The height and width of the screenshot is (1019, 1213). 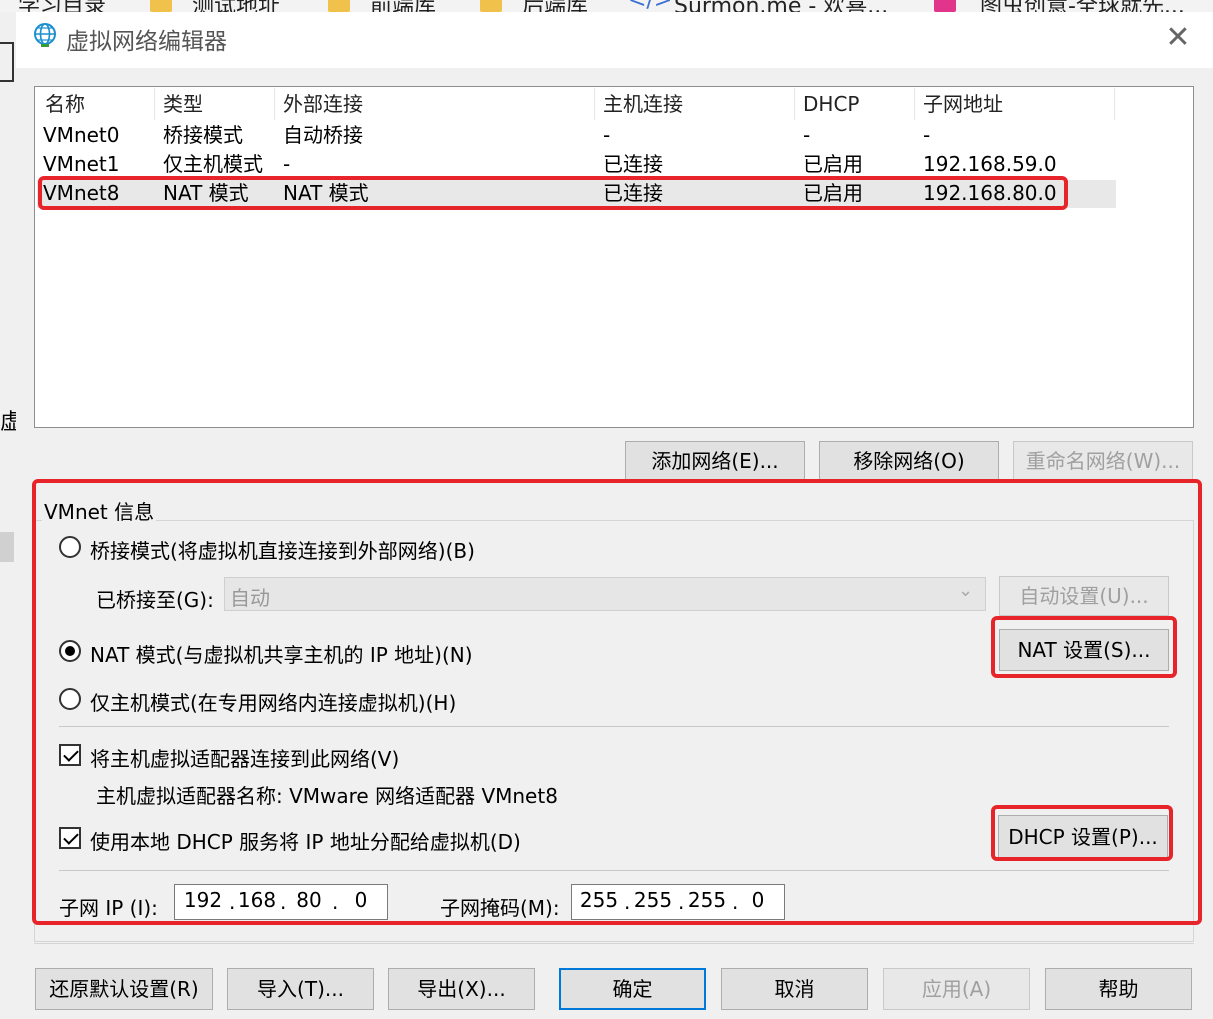 I want to click on cancel-button: 取消, so click(x=794, y=989).